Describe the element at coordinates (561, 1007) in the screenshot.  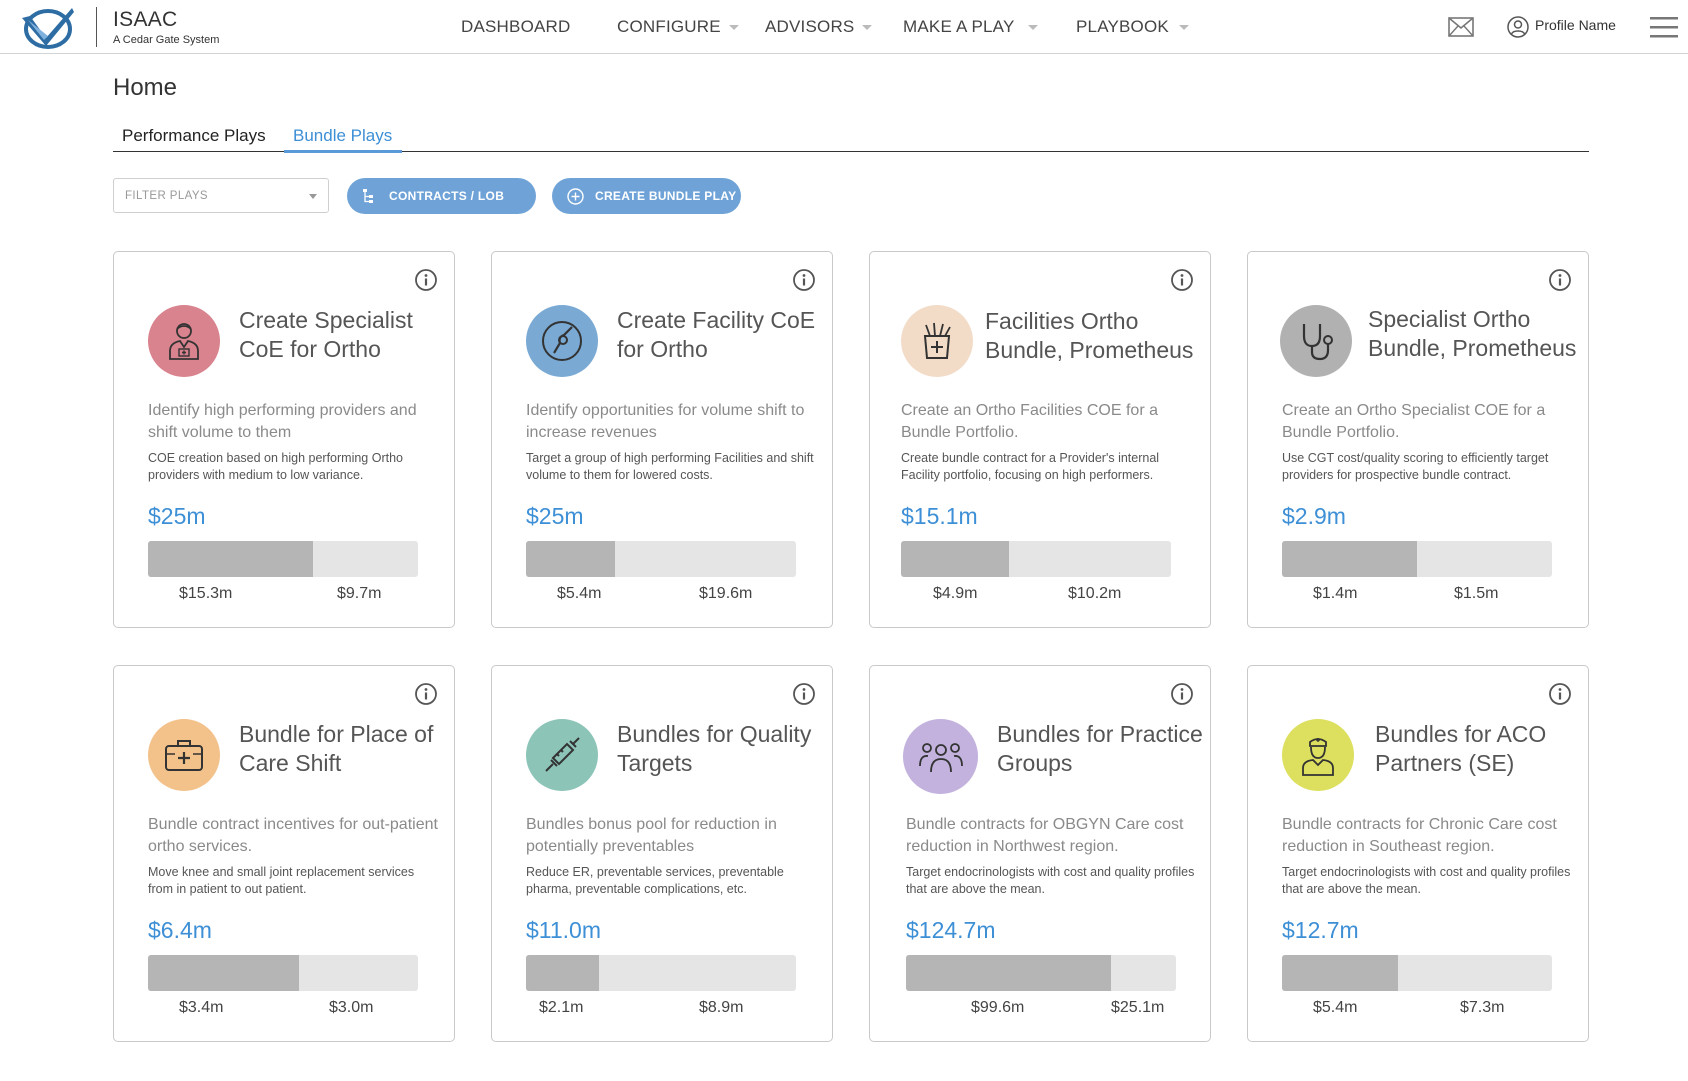
I see `bar-left-value: $2.1m` at that location.